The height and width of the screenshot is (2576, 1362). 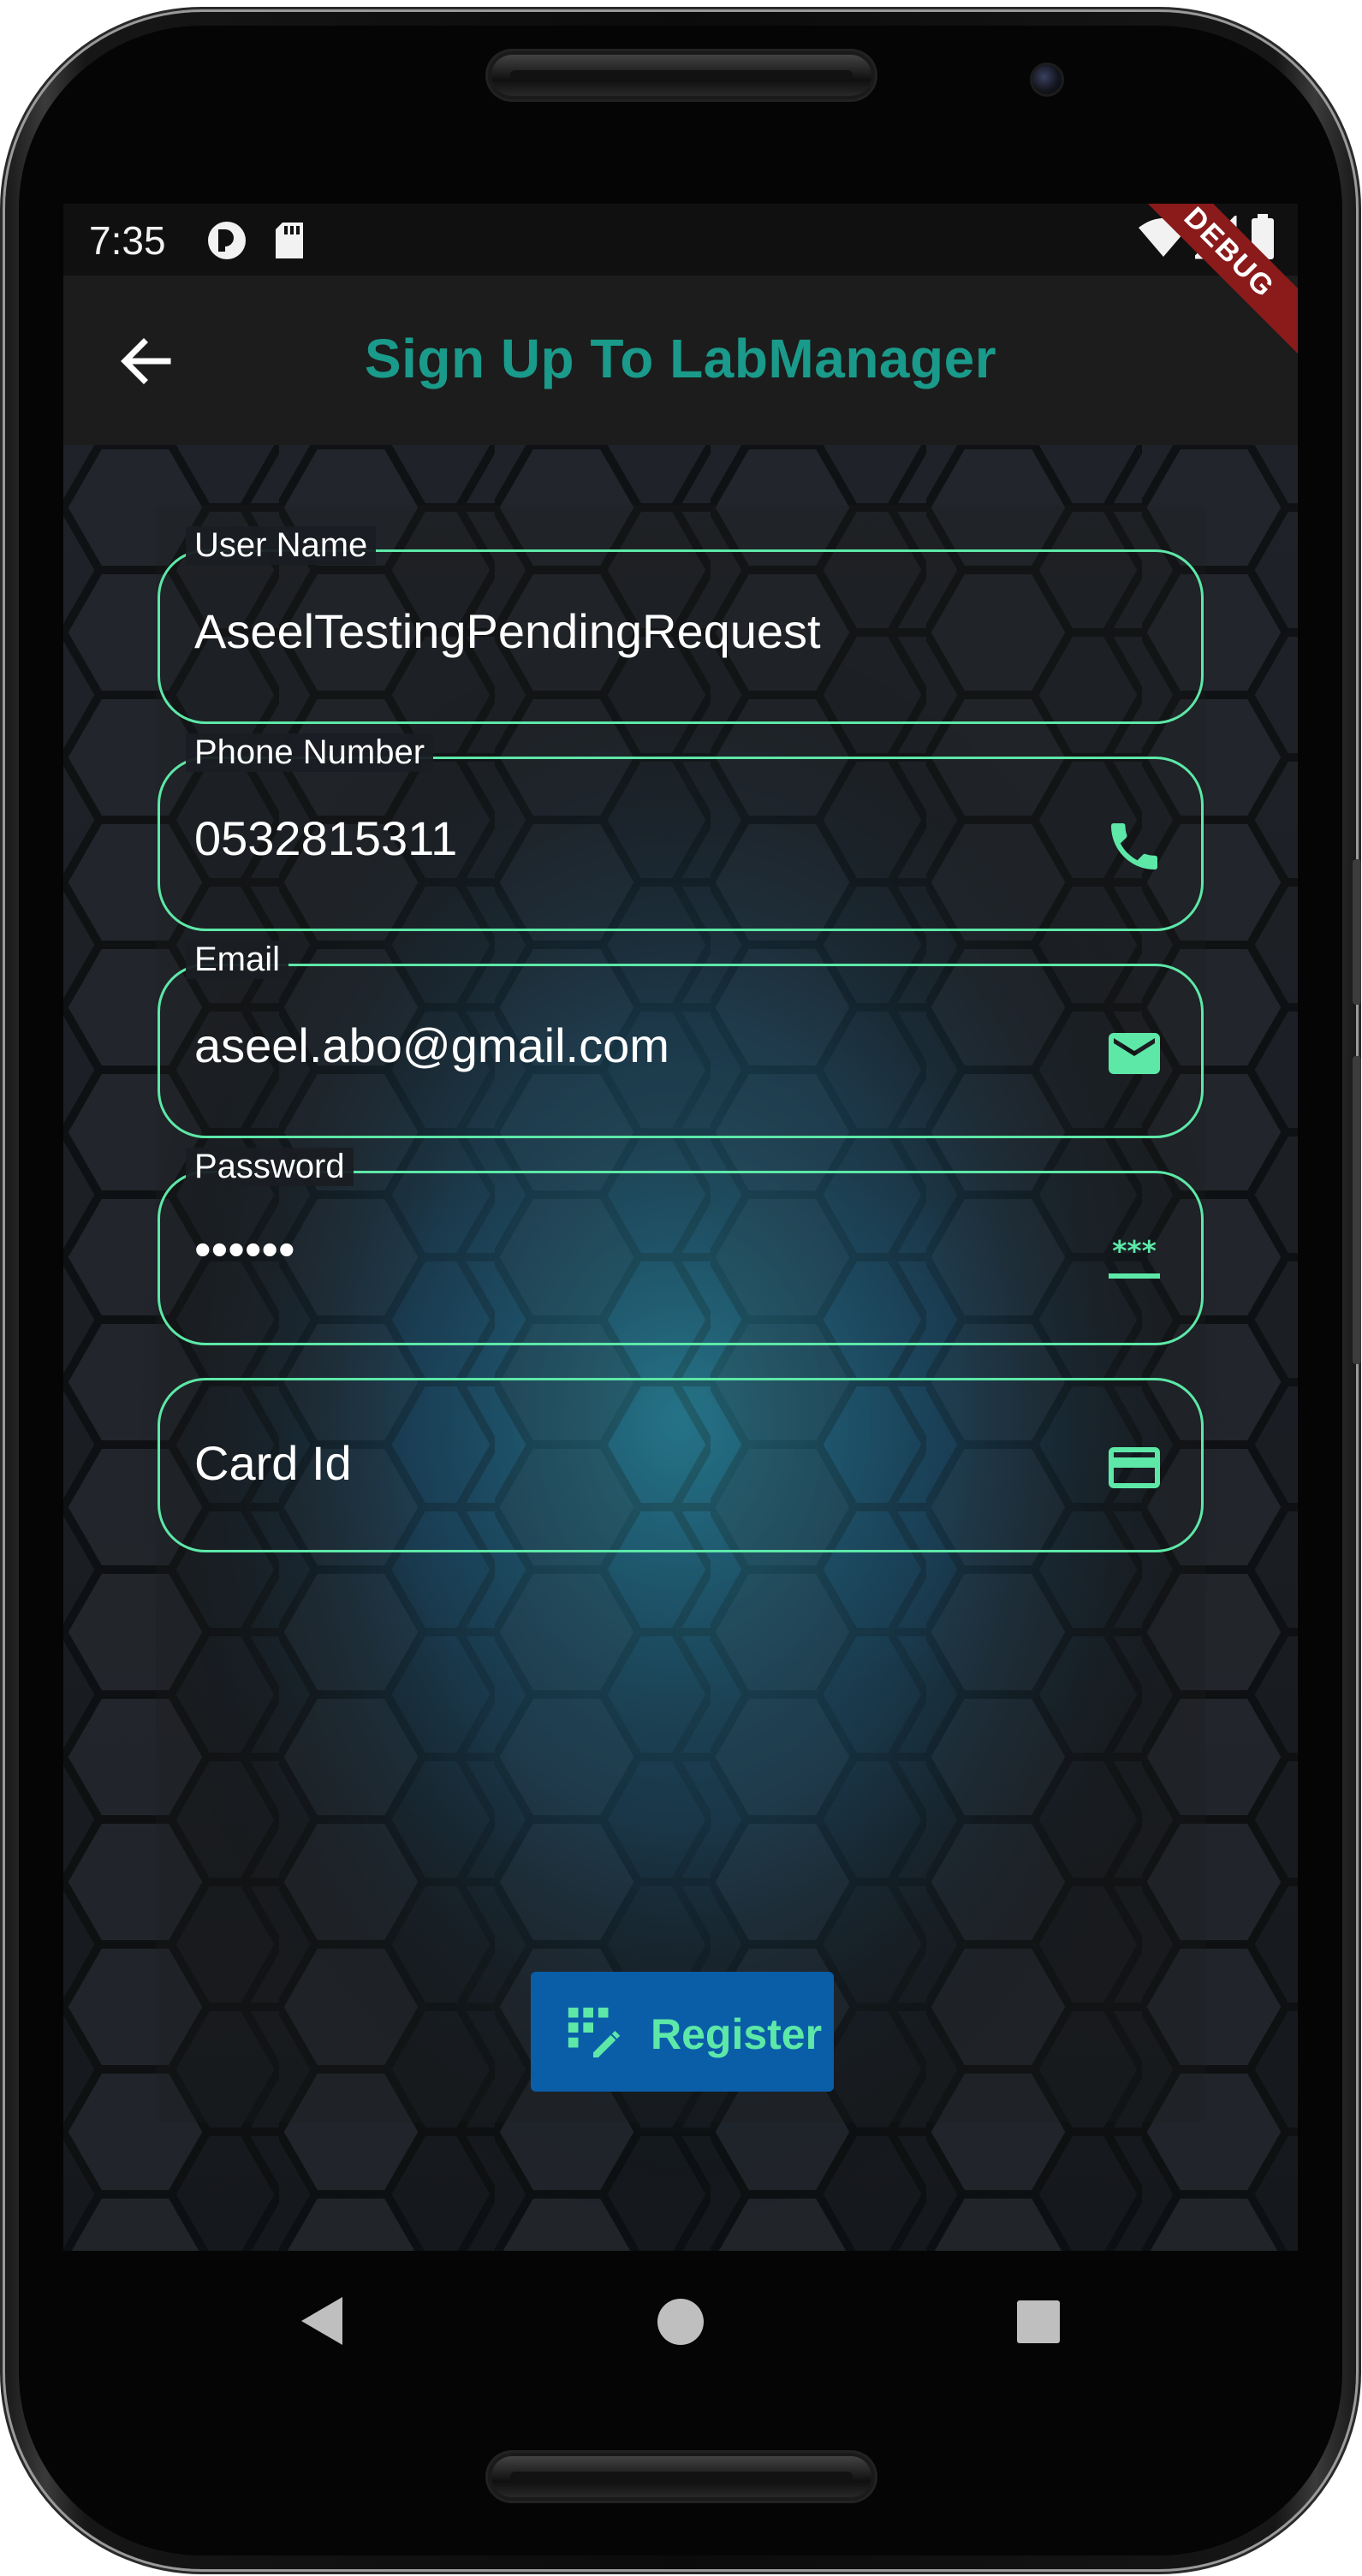 I want to click on email-value: aseel.abo@gmail.com, so click(x=432, y=1045).